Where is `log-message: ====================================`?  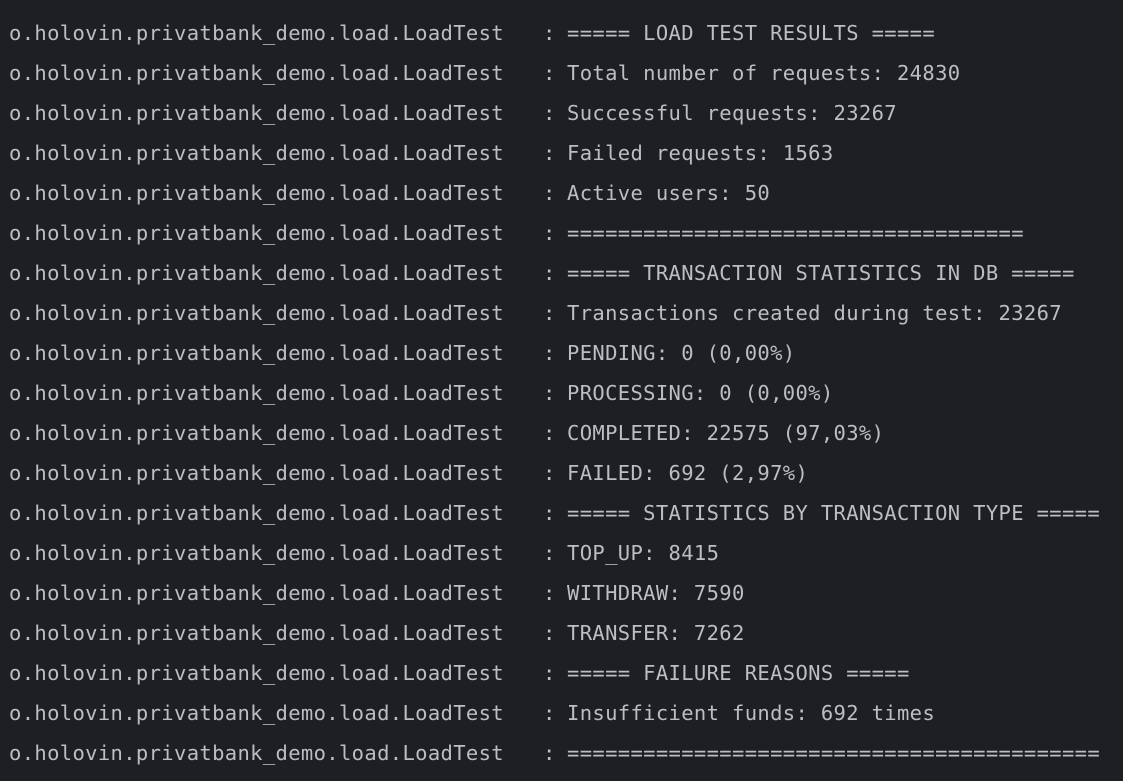 log-message: ==================================== is located at coordinates (795, 233).